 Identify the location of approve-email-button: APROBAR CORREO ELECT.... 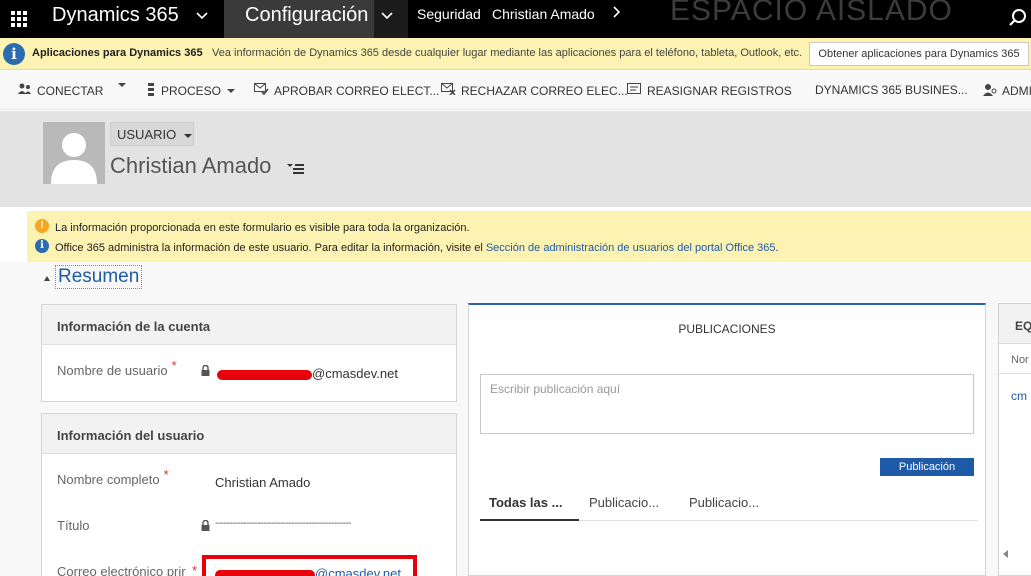
(346, 90).